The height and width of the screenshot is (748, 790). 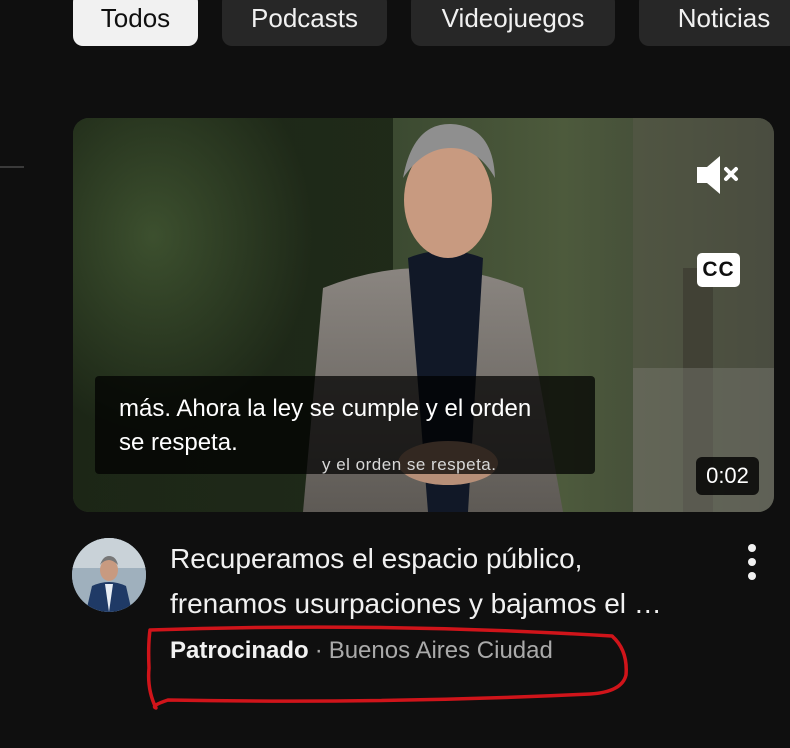 What do you see at coordinates (376, 558) in the screenshot?
I see `video-title-line-1: Recuperamos el espacio público,` at bounding box center [376, 558].